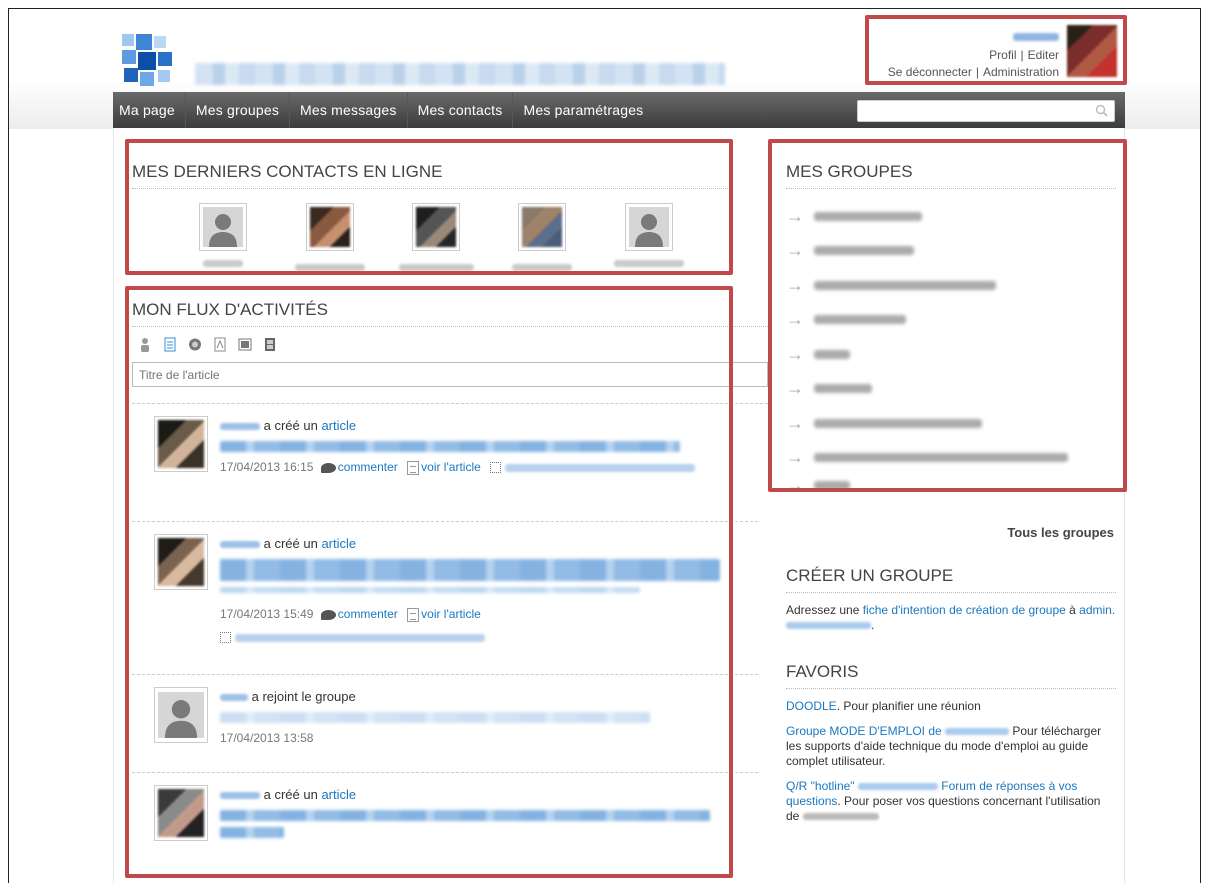 The width and height of the screenshot is (1209, 883). I want to click on nav-mes-contacts: Mes contacts, so click(461, 110).